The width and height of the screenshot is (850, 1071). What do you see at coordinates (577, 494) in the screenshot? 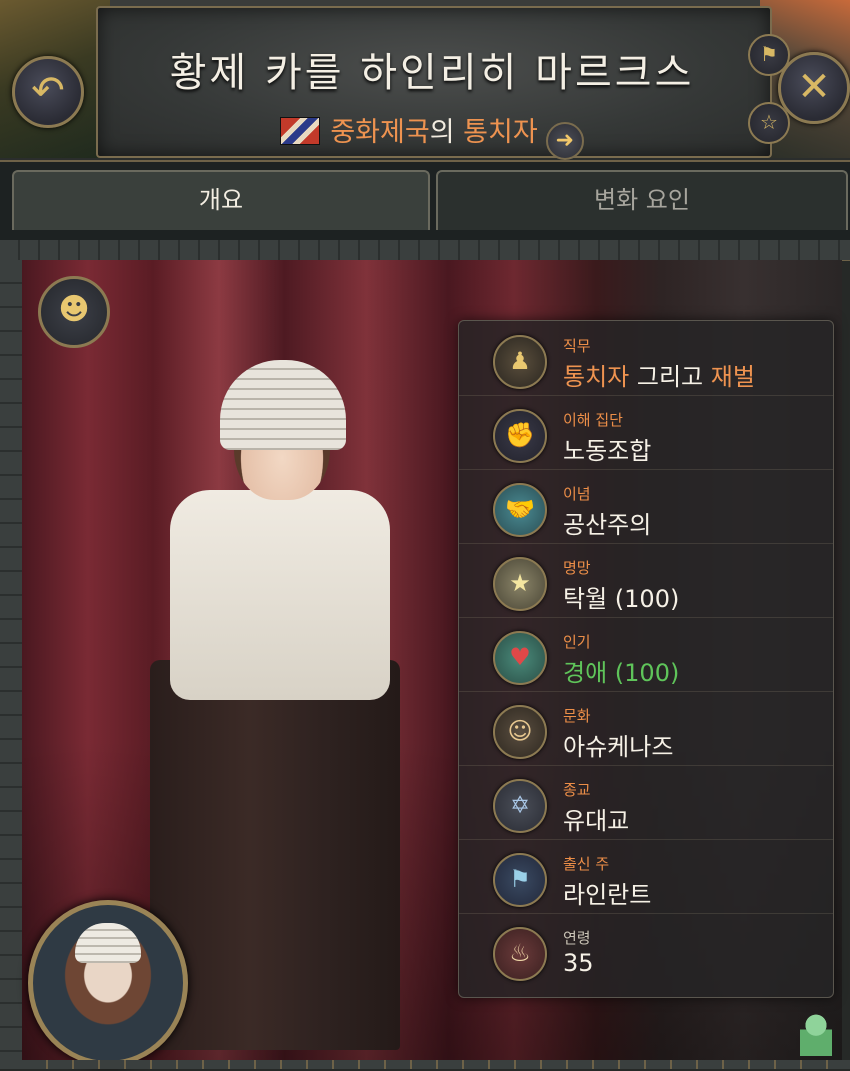
I see `ideology-label: 이념` at bounding box center [577, 494].